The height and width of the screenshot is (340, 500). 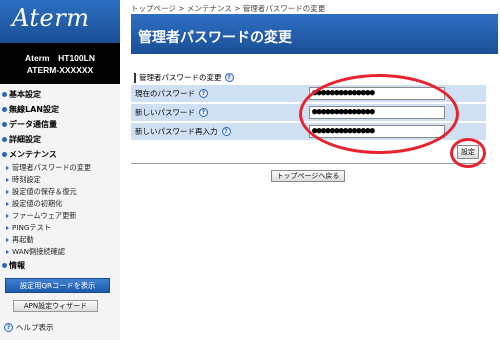 I want to click on show-qr-code-button: 設定用QRコードを表示, so click(x=57, y=285).